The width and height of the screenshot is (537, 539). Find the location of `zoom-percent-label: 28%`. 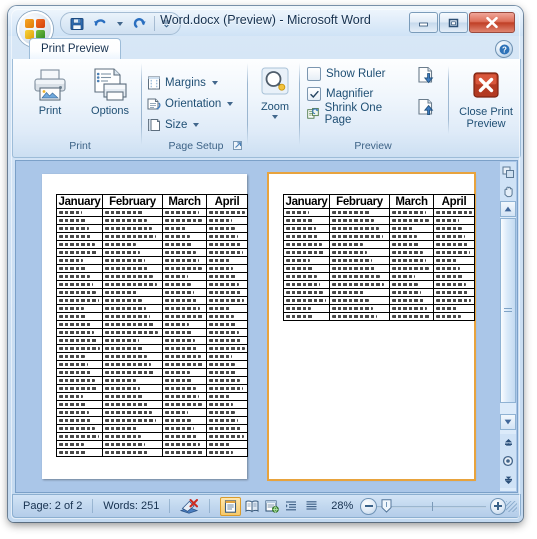

zoom-percent-label: 28% is located at coordinates (341, 506).